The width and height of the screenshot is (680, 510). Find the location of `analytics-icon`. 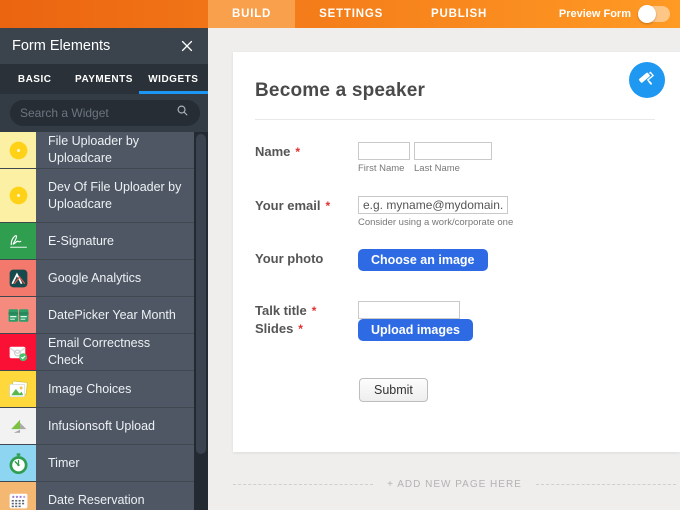

analytics-icon is located at coordinates (18, 278).